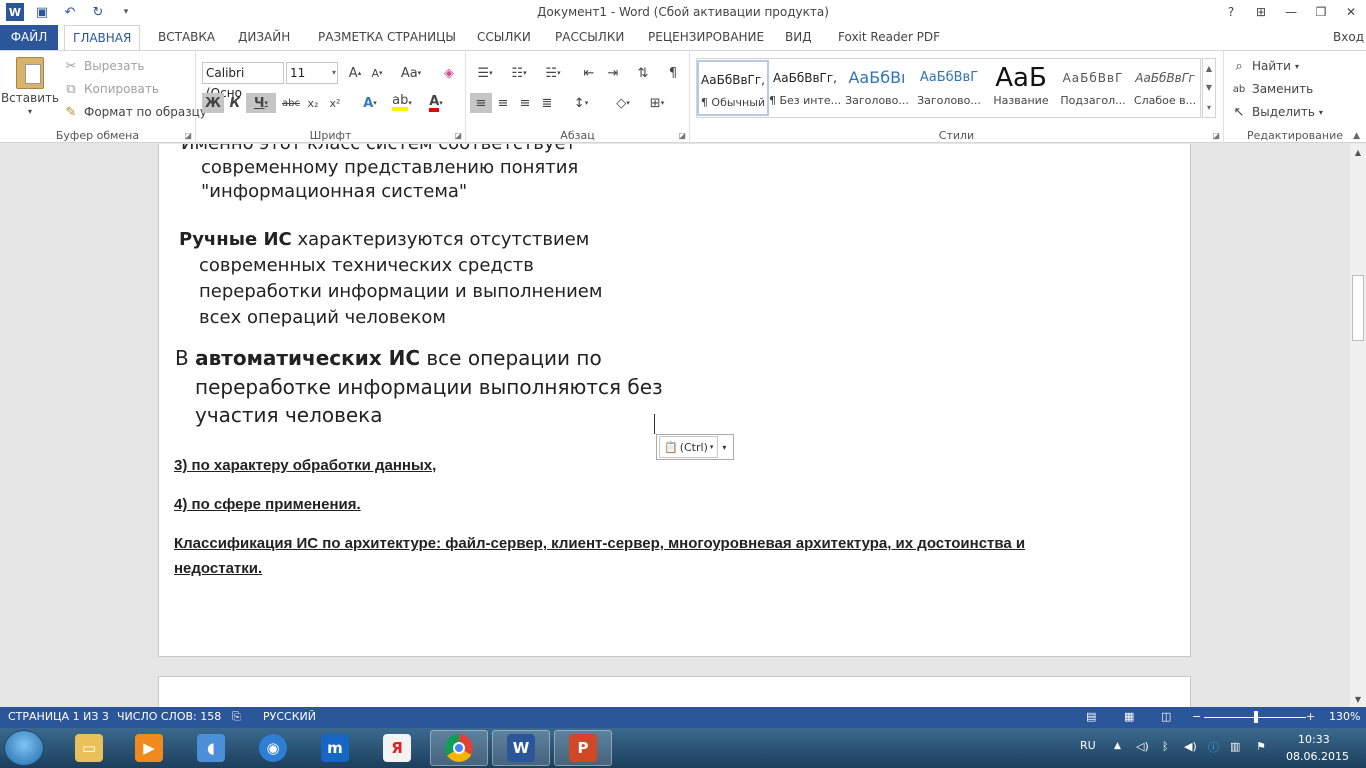  Describe the element at coordinates (1351, 12) in the screenshot. I see `close-button: ✕` at that location.